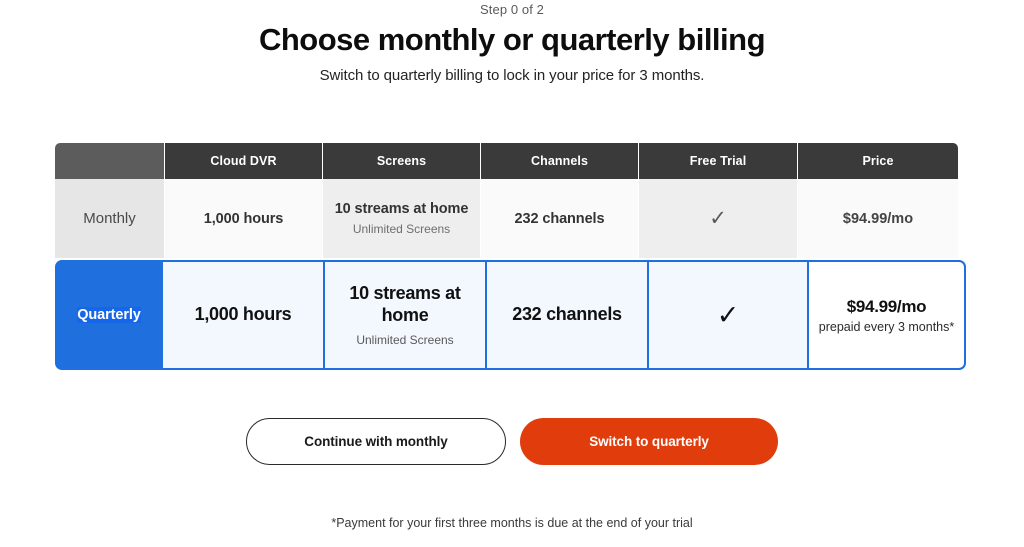  Describe the element at coordinates (110, 161) in the screenshot. I see `column-header-plan` at that location.